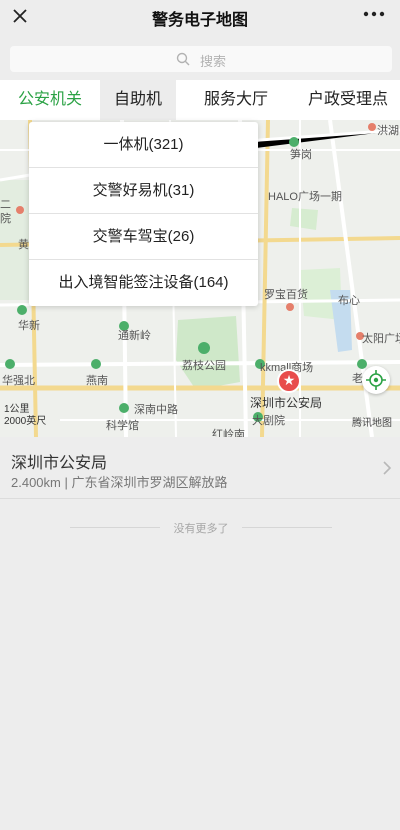 The width and height of the screenshot is (400, 830). What do you see at coordinates (122, 426) in the screenshot?
I see `map-label-kexueguan: 科学馆` at bounding box center [122, 426].